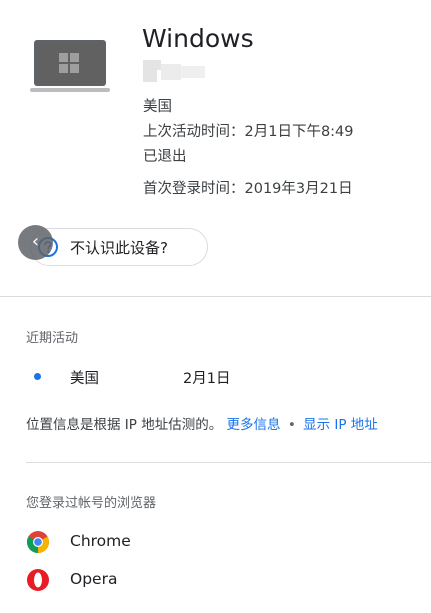 Image resolution: width=431 pixels, height=613 pixels. What do you see at coordinates (84, 379) in the screenshot?
I see `activity-location: 美国` at bounding box center [84, 379].